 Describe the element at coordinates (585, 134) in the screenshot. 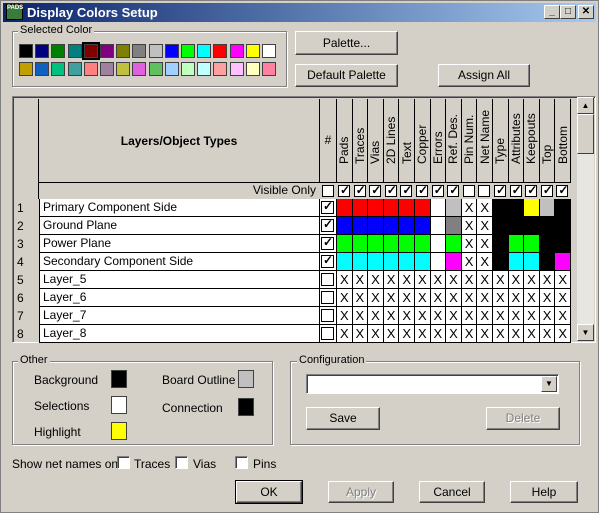

I see `scroll-thumb` at that location.